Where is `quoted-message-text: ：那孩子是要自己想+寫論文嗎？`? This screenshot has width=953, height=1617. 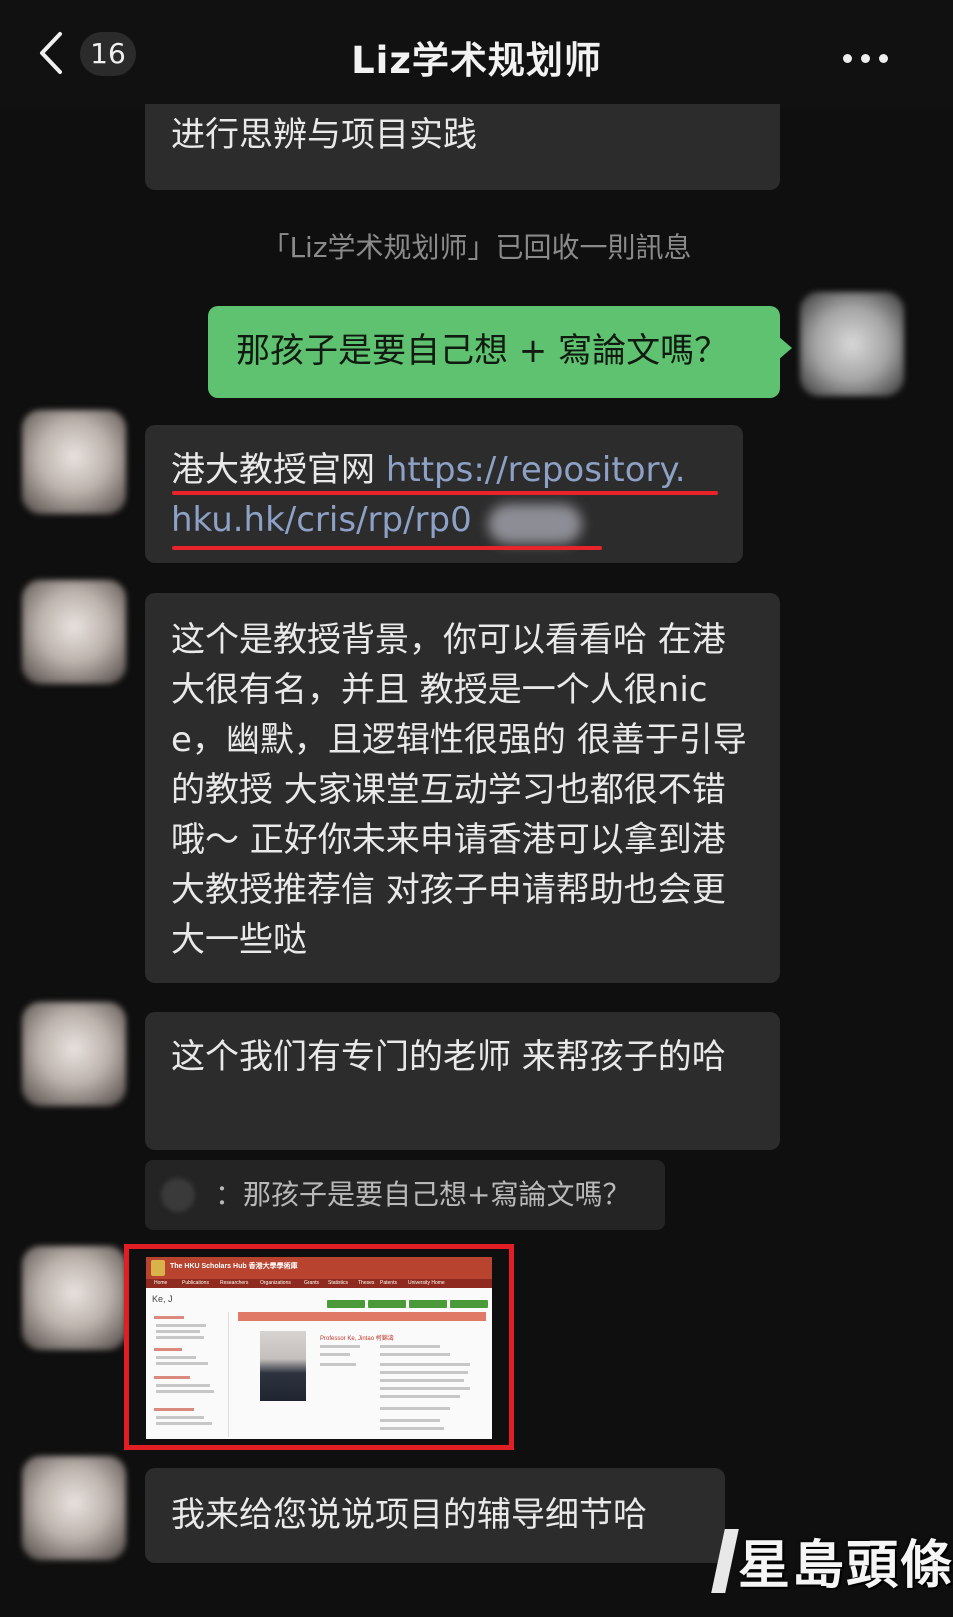
quoted-message-text: ：那孩子是要自己想+寫論文嗎？ is located at coordinates (423, 1194).